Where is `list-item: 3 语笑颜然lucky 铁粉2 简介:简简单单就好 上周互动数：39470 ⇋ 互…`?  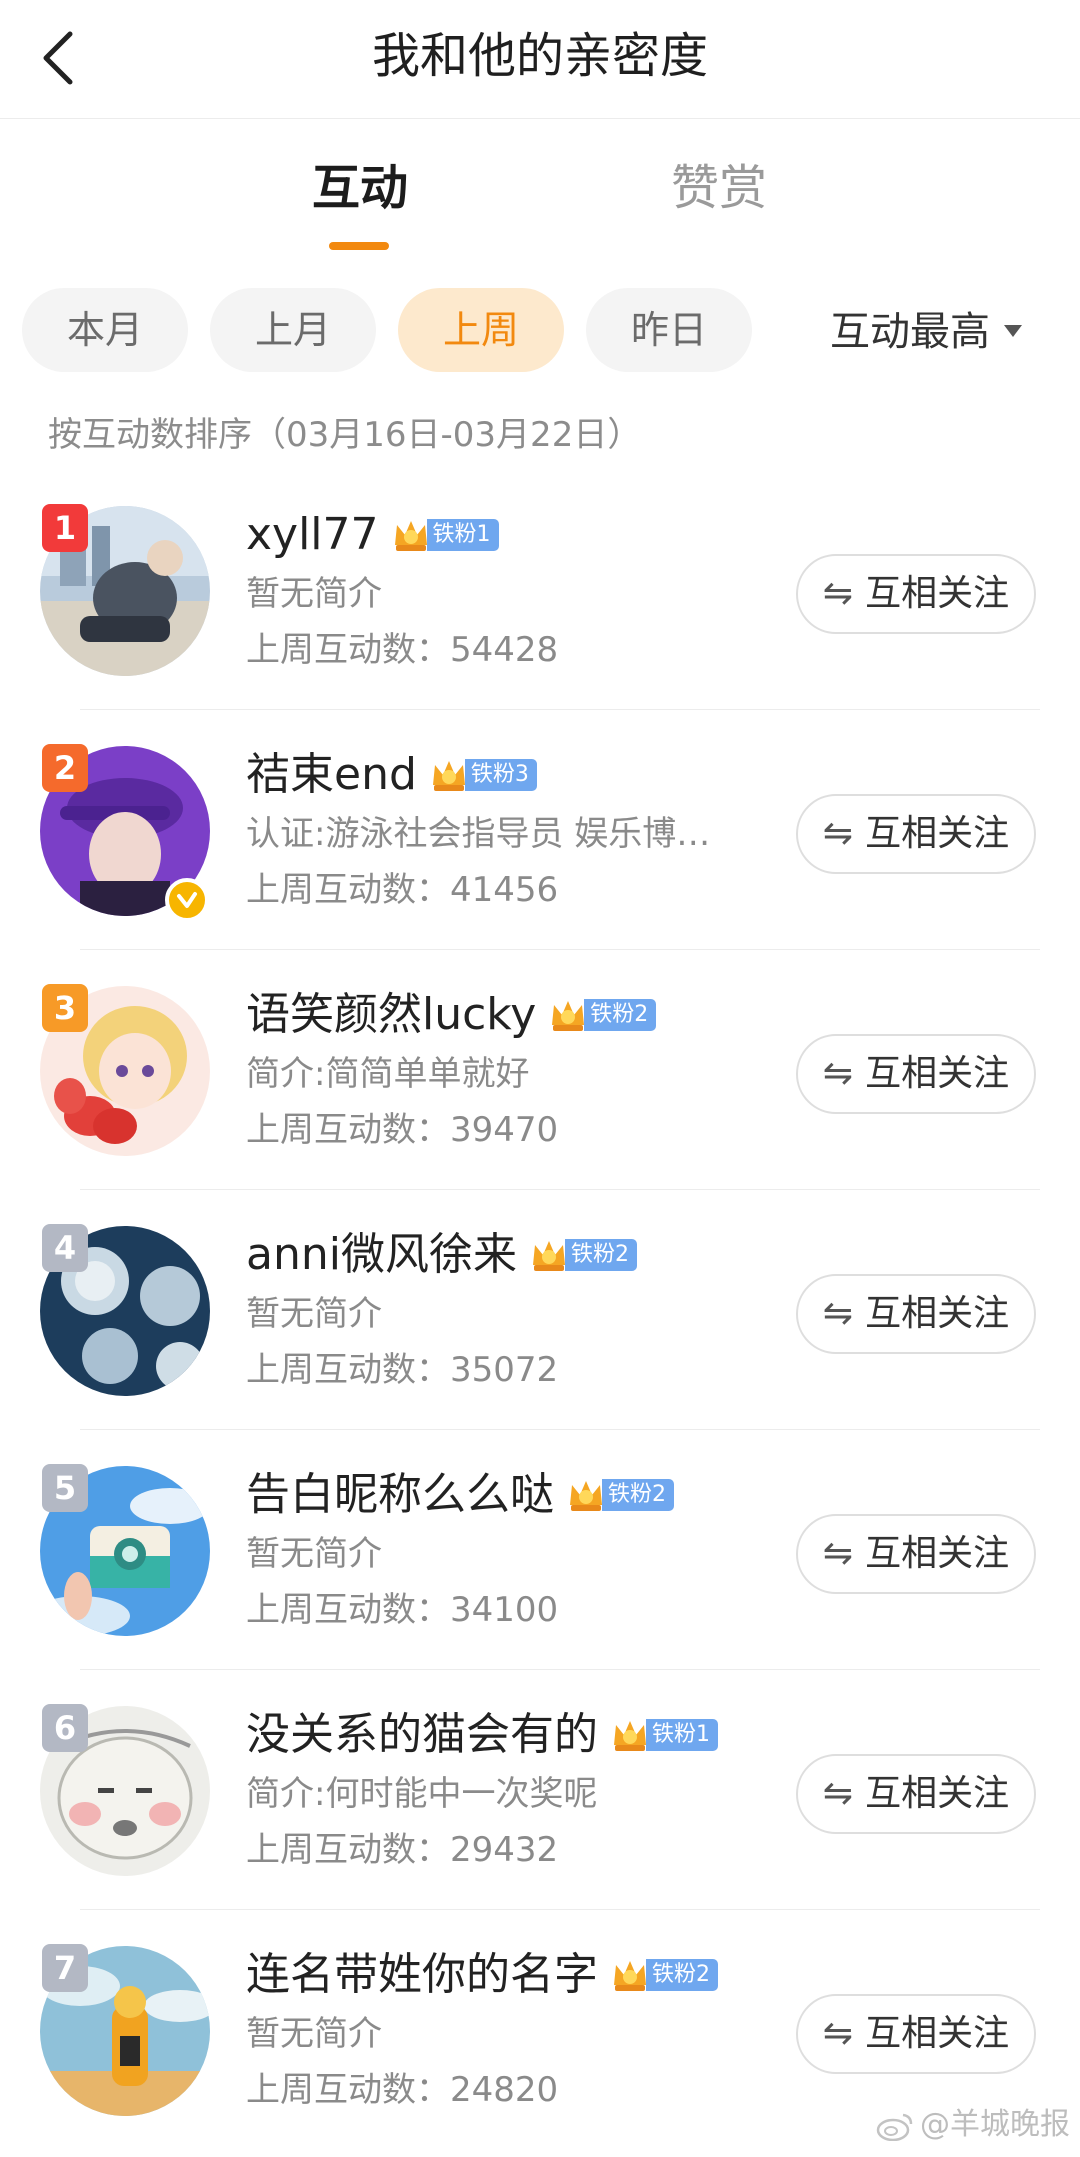 list-item: 3 语笑颜然lucky 铁粉2 简介:简简单单就好 上周互动数：39470 ⇋ 互… is located at coordinates (540, 1070).